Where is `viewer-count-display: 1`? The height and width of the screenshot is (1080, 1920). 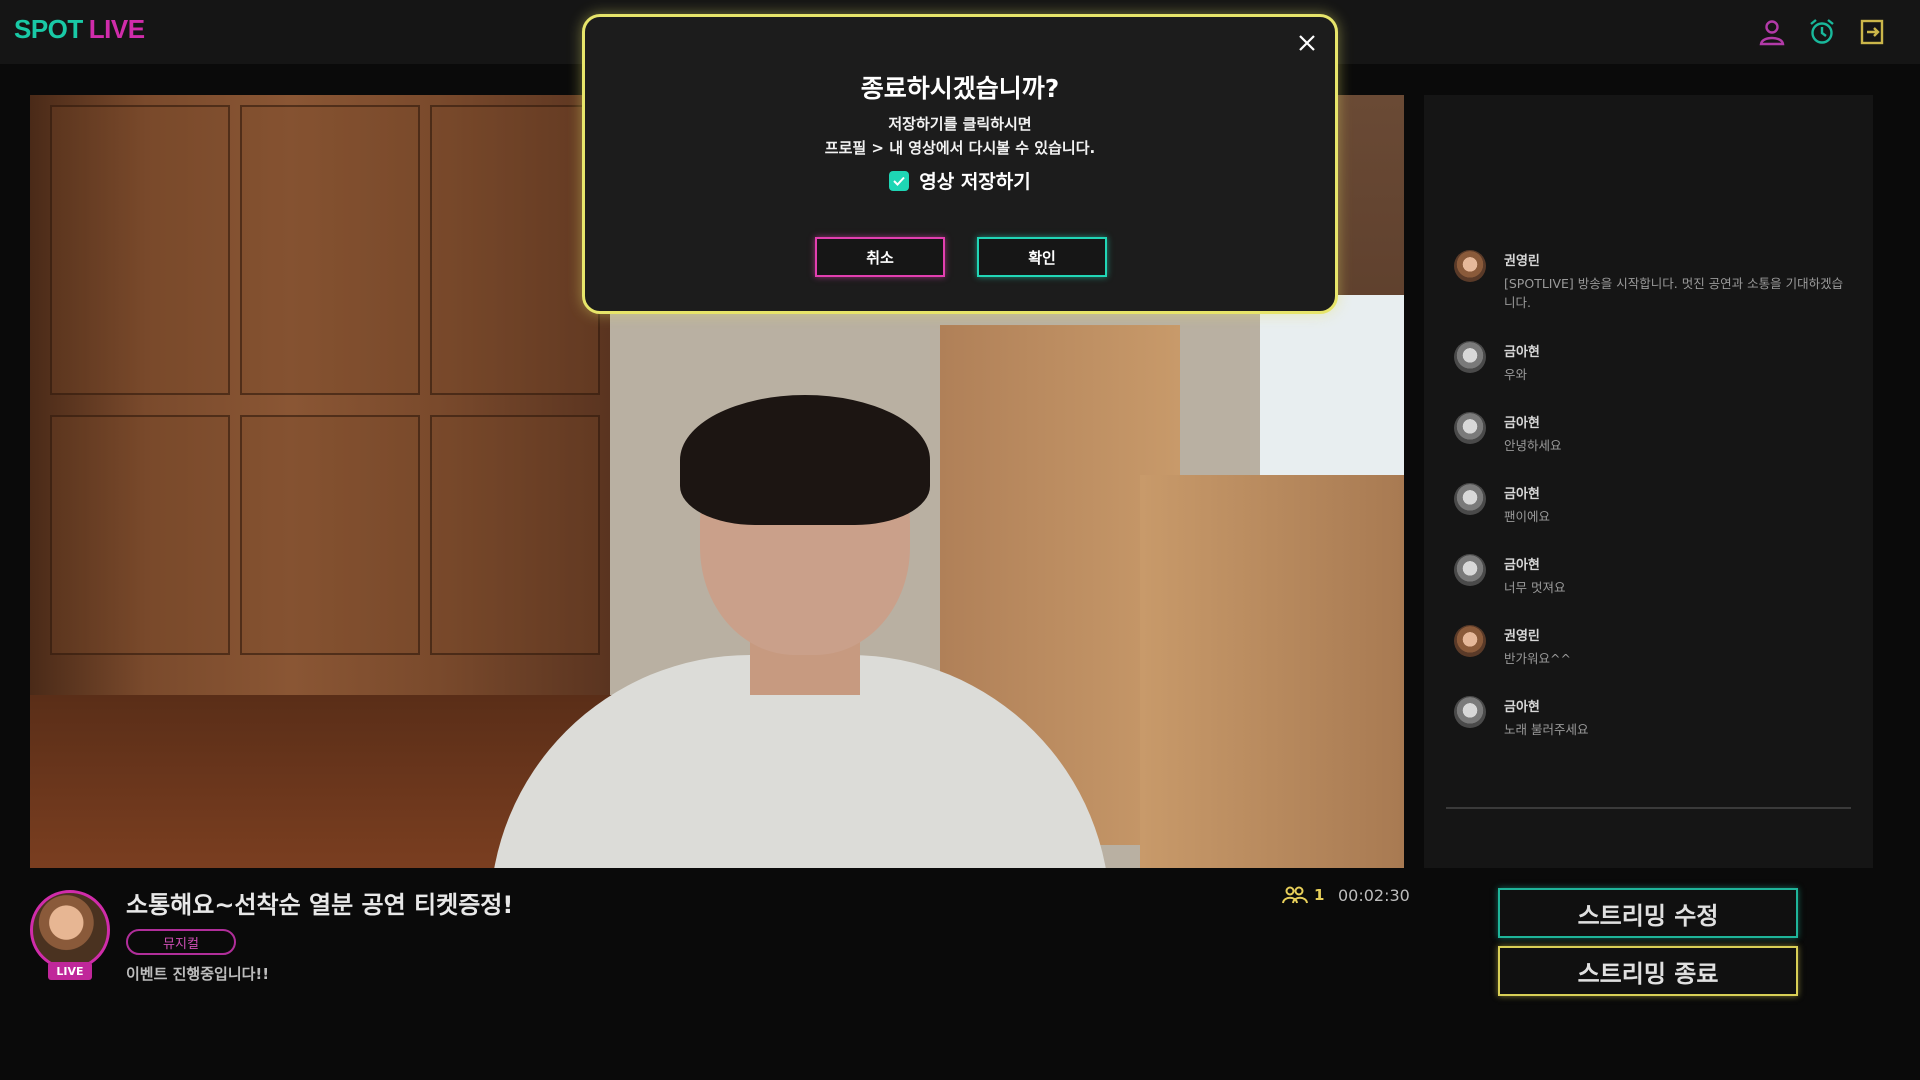 viewer-count-display: 1 is located at coordinates (1303, 895).